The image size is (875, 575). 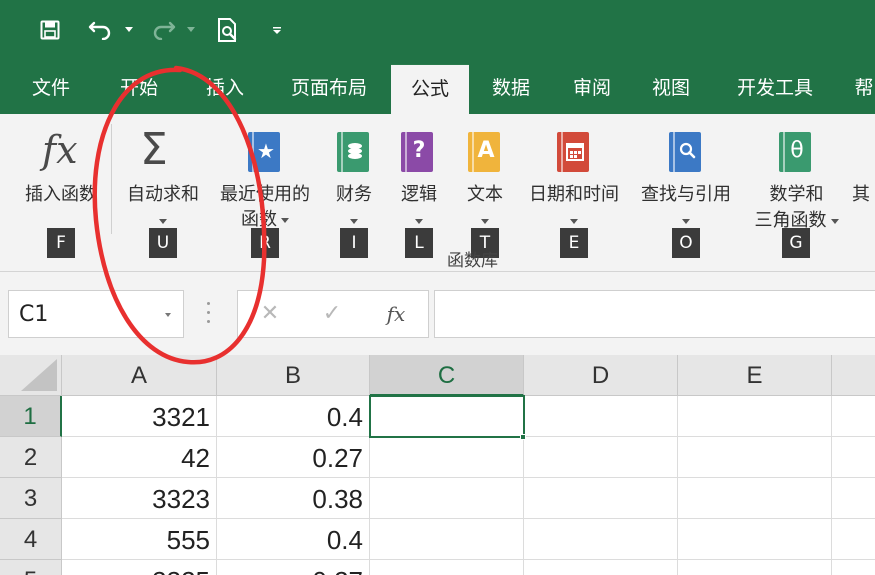 What do you see at coordinates (264, 152) in the screenshot?
I see `star-book-icon: ★` at bounding box center [264, 152].